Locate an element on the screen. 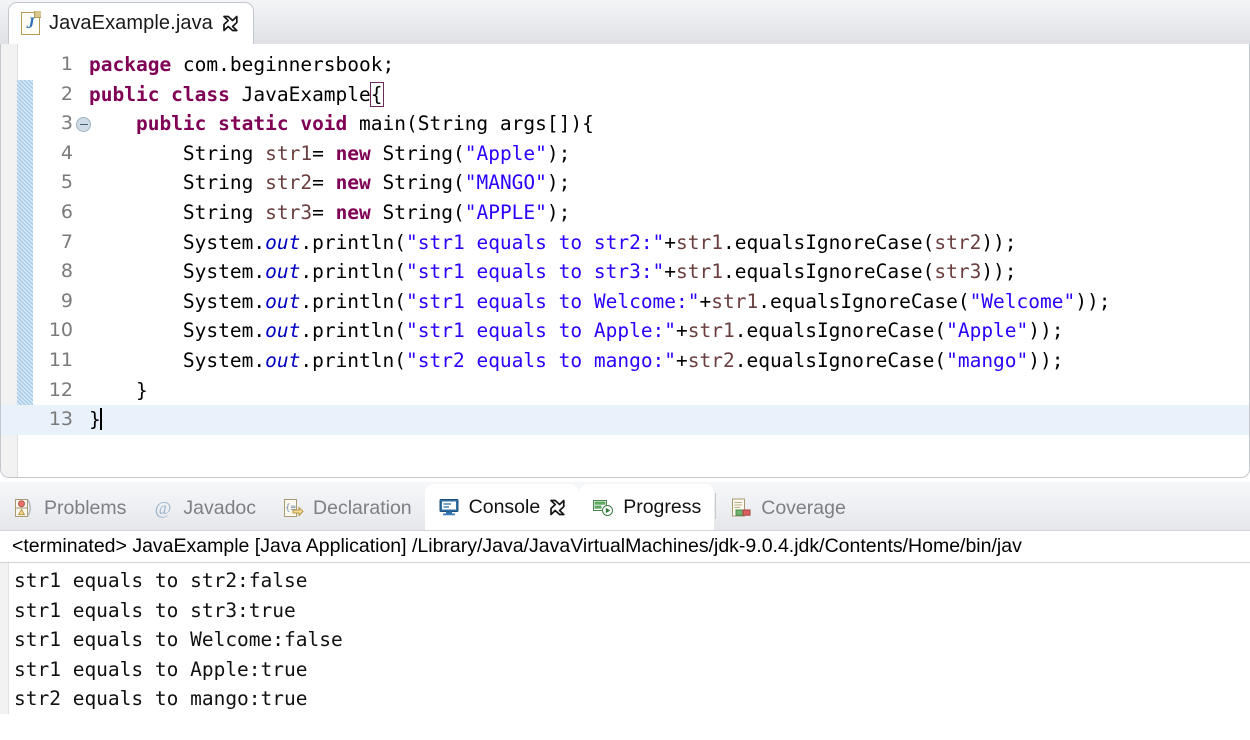 The height and width of the screenshot is (740, 1250). tab-divider is located at coordinates (716, 506).